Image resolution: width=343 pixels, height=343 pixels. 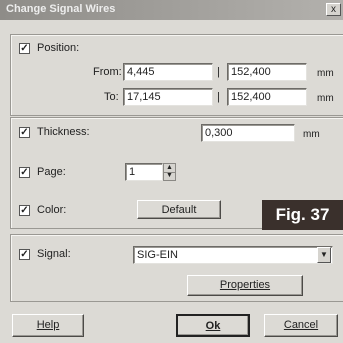 What do you see at coordinates (302, 215) in the screenshot?
I see `figure-label: Fig. 37` at bounding box center [302, 215].